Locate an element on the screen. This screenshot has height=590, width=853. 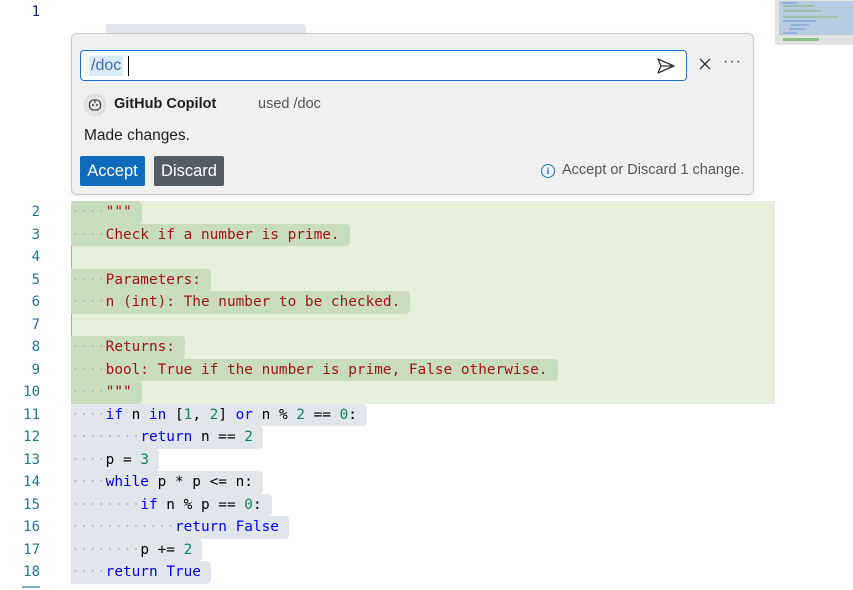
code-line-5: ····Parameters: is located at coordinates (141, 279).